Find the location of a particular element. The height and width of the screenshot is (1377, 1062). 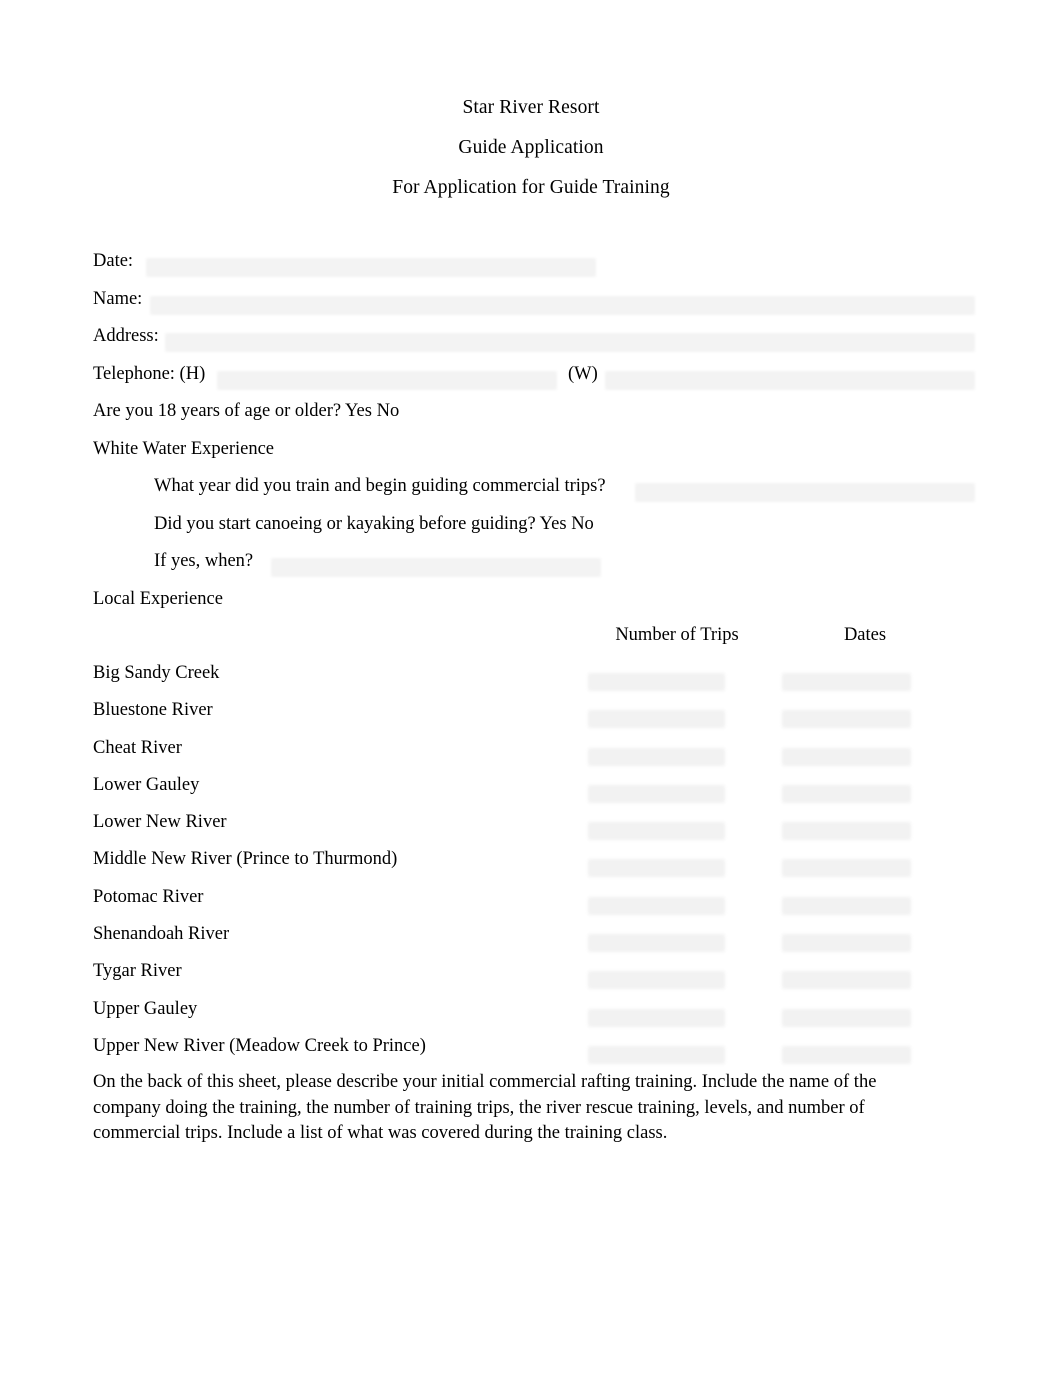

river-name-label: Big Sandy Creek is located at coordinates (156, 673).